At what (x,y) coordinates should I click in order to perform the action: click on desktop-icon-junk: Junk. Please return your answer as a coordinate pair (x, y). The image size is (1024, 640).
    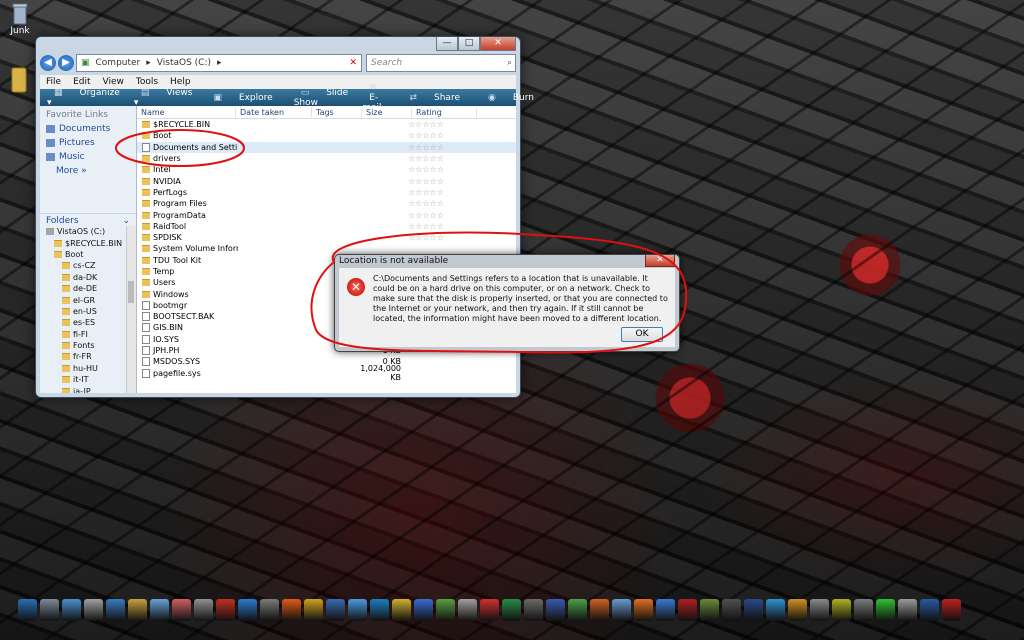
    Looking at the image, I should click on (20, 19).